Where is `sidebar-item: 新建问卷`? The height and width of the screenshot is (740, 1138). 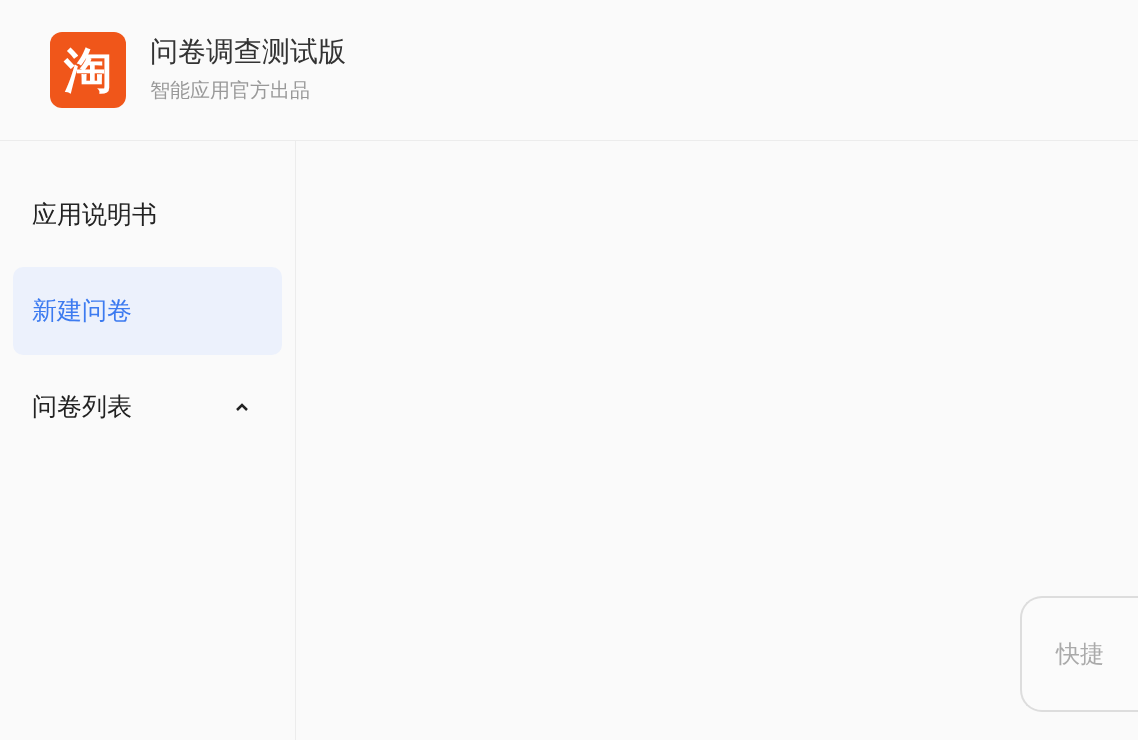 sidebar-item: 新建问卷 is located at coordinates (147, 311).